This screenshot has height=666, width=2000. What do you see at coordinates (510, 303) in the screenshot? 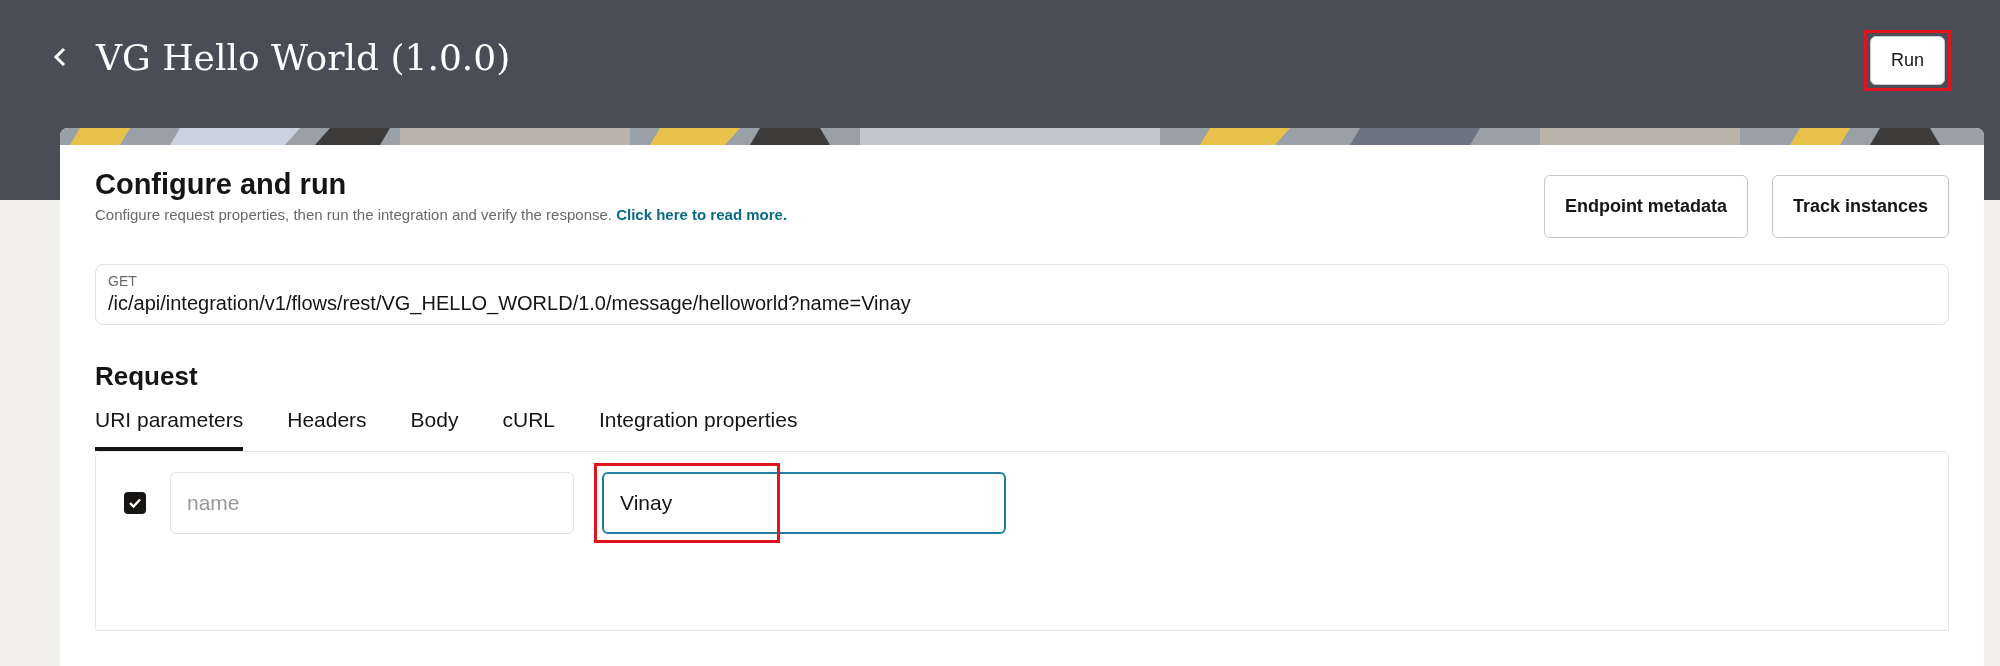
I see `endpoint-url: /ic/api/integration/v1/flows/rest/VG_HELLO_WORLD/1.0/message/helloworld?name=Vinay` at bounding box center [510, 303].